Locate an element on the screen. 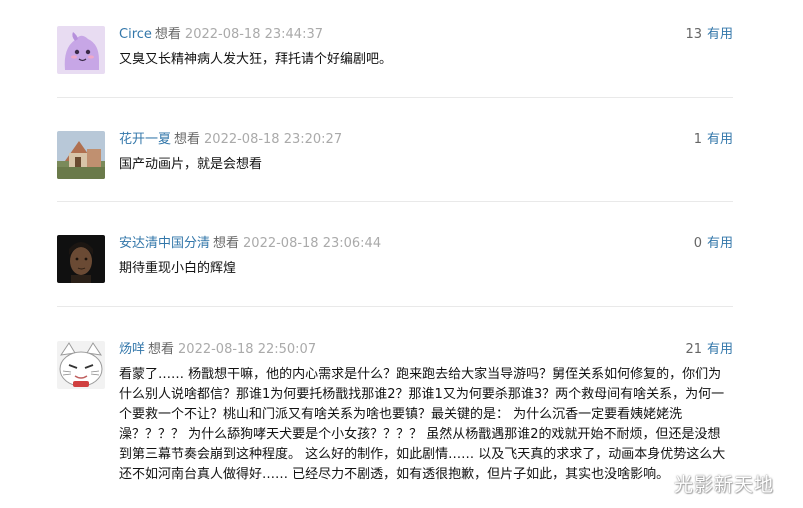 This screenshot has height=508, width=803. vote-area: 13 有用 is located at coordinates (709, 35).